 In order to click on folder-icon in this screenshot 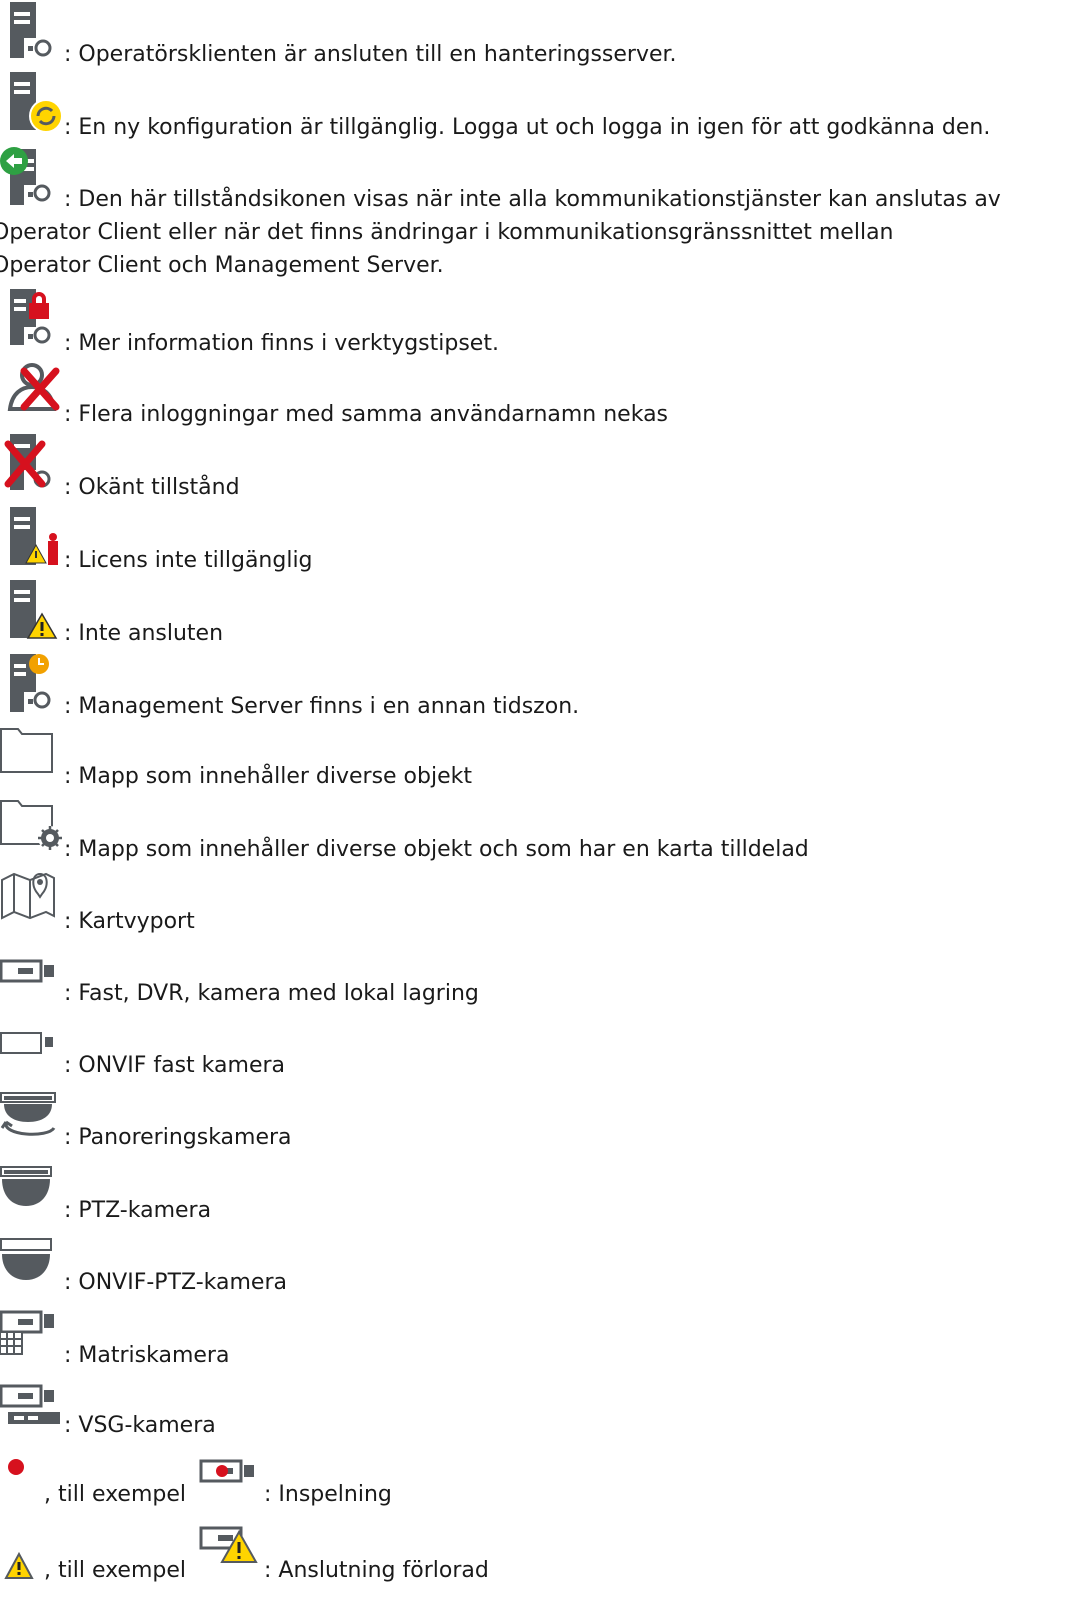, I will do `click(28, 751)`.